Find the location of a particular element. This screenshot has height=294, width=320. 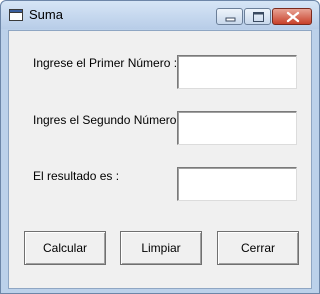

maximize-button is located at coordinates (257, 16).